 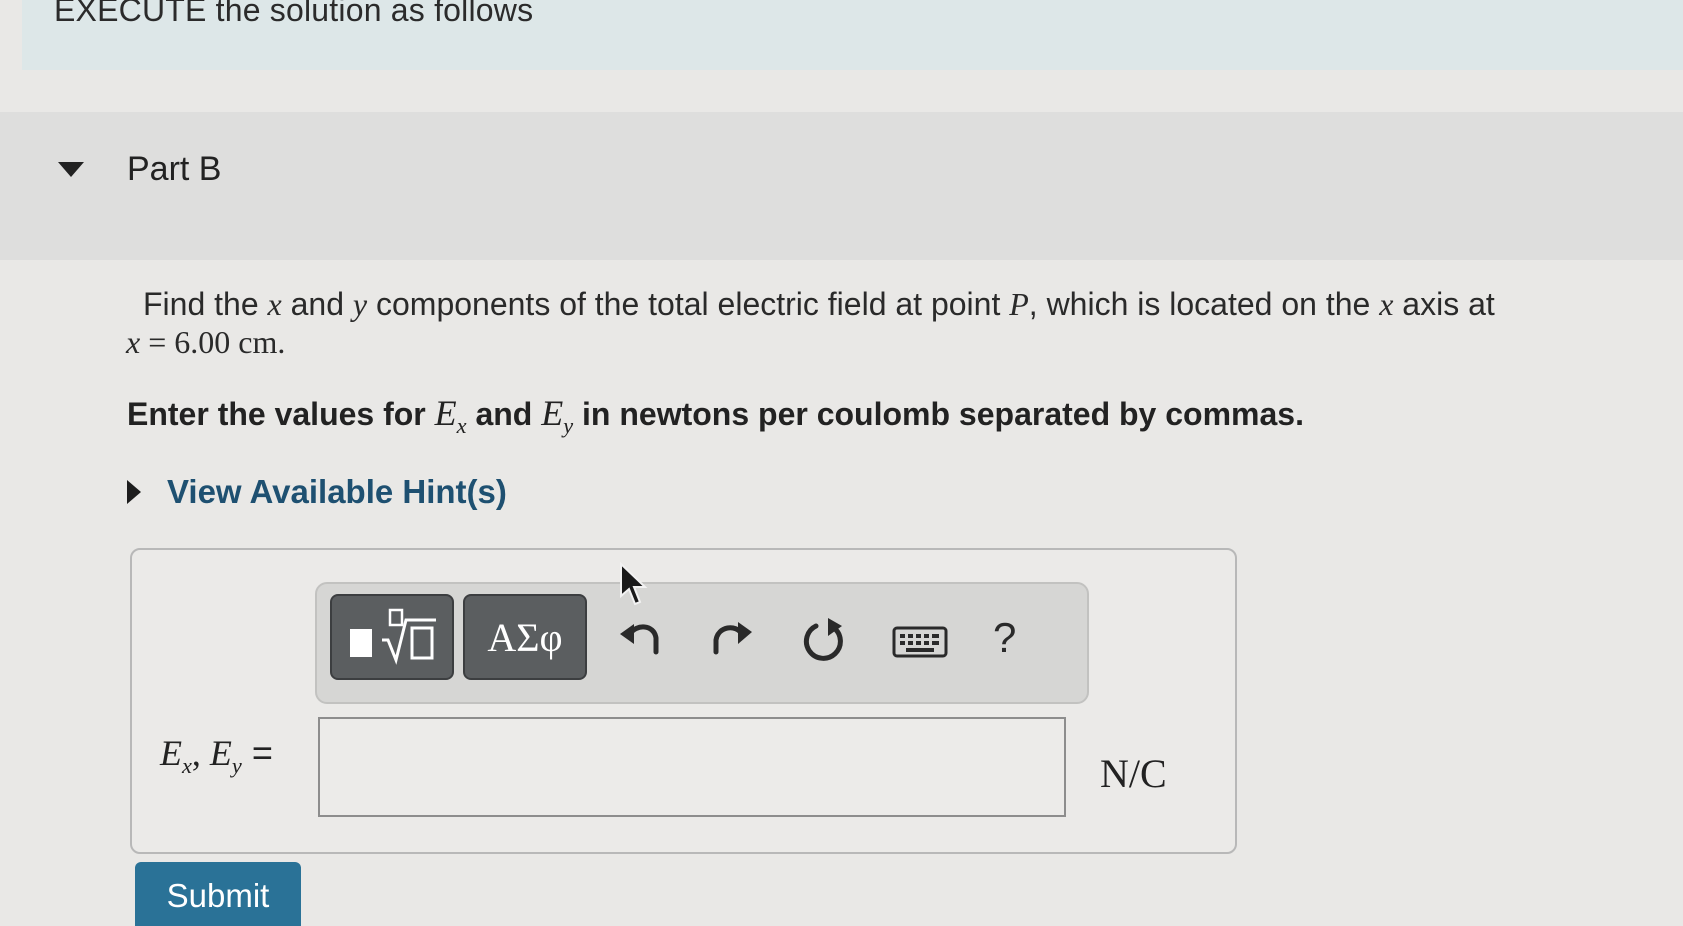 What do you see at coordinates (1133, 773) in the screenshot?
I see `unit-label: N/C` at bounding box center [1133, 773].